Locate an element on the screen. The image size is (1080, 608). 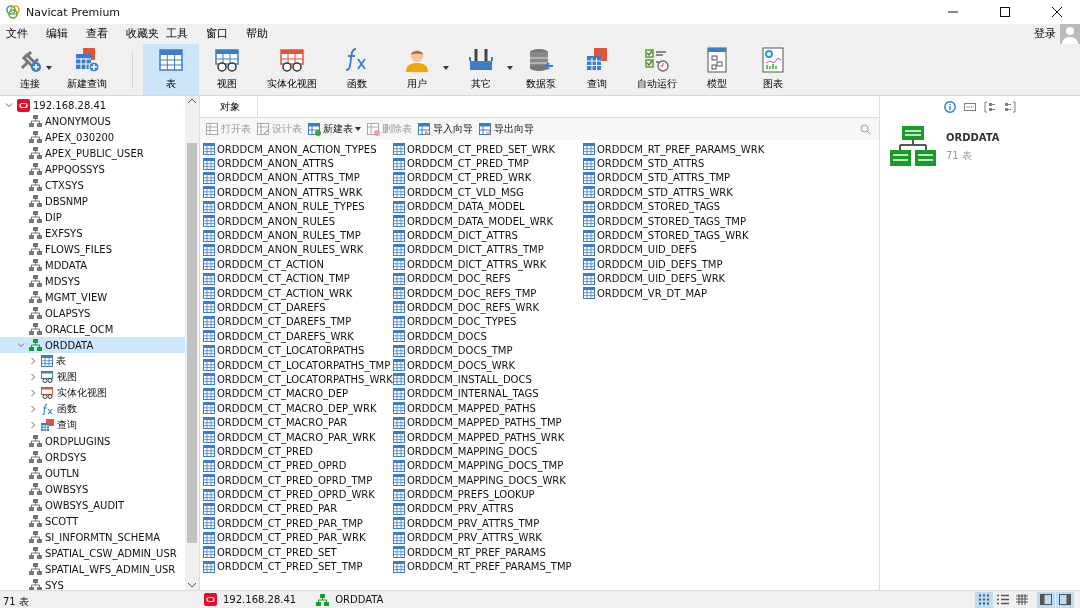
table-name: ORDDCM_CT_PRED_SET_WRK is located at coordinates (481, 149).